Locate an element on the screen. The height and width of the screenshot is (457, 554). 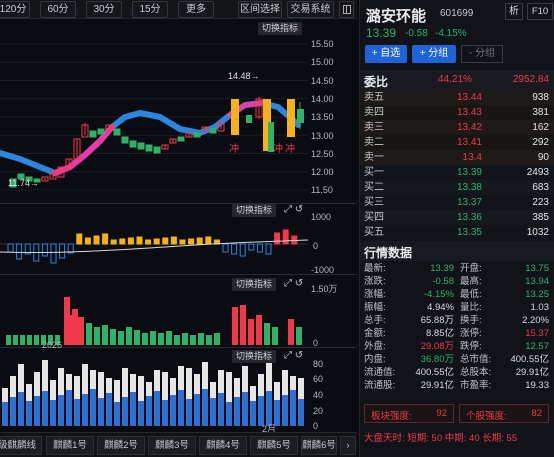
quote-label: 流通股: is located at coordinates (380, 385).